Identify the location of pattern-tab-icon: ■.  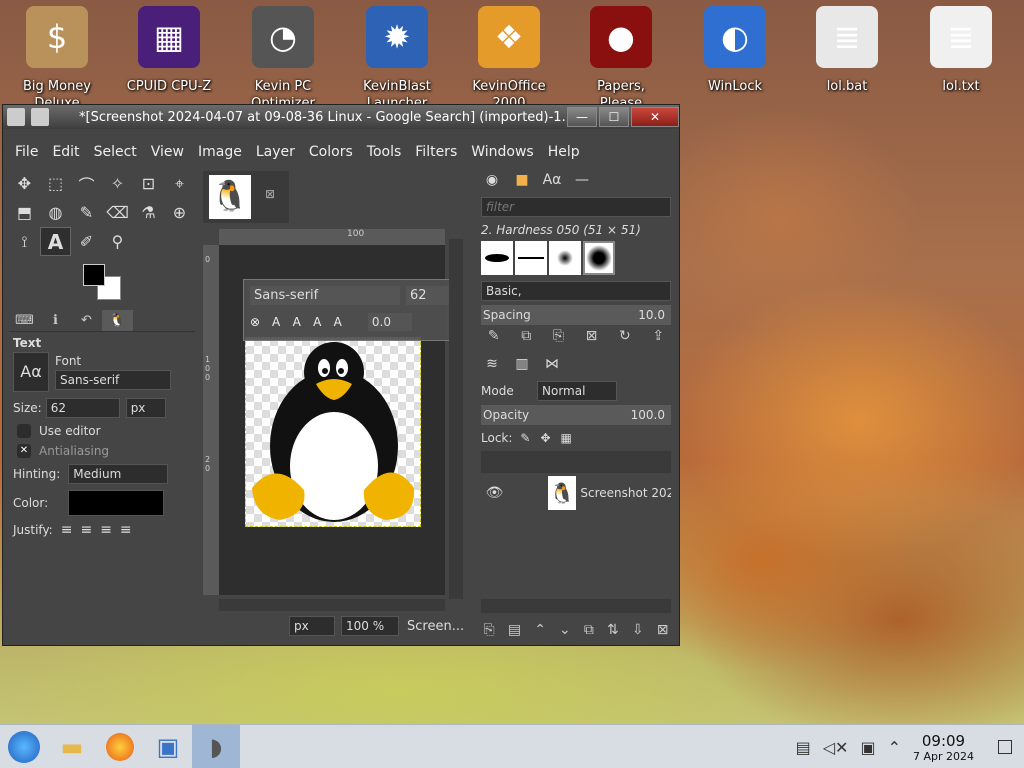
(522, 180).